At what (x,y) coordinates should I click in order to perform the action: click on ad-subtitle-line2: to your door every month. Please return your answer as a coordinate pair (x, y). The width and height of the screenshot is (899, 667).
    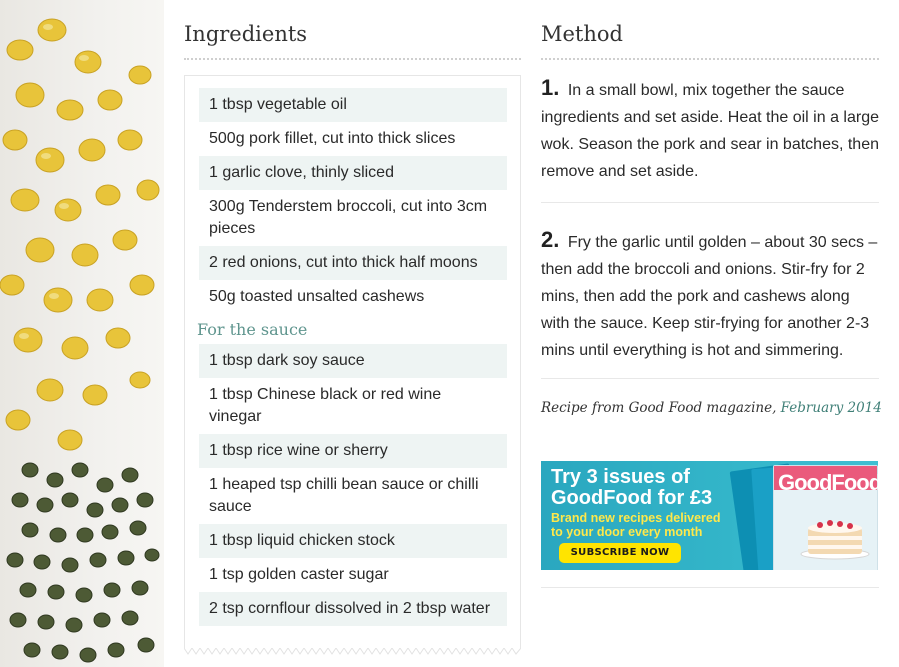
    Looking at the image, I should click on (627, 532).